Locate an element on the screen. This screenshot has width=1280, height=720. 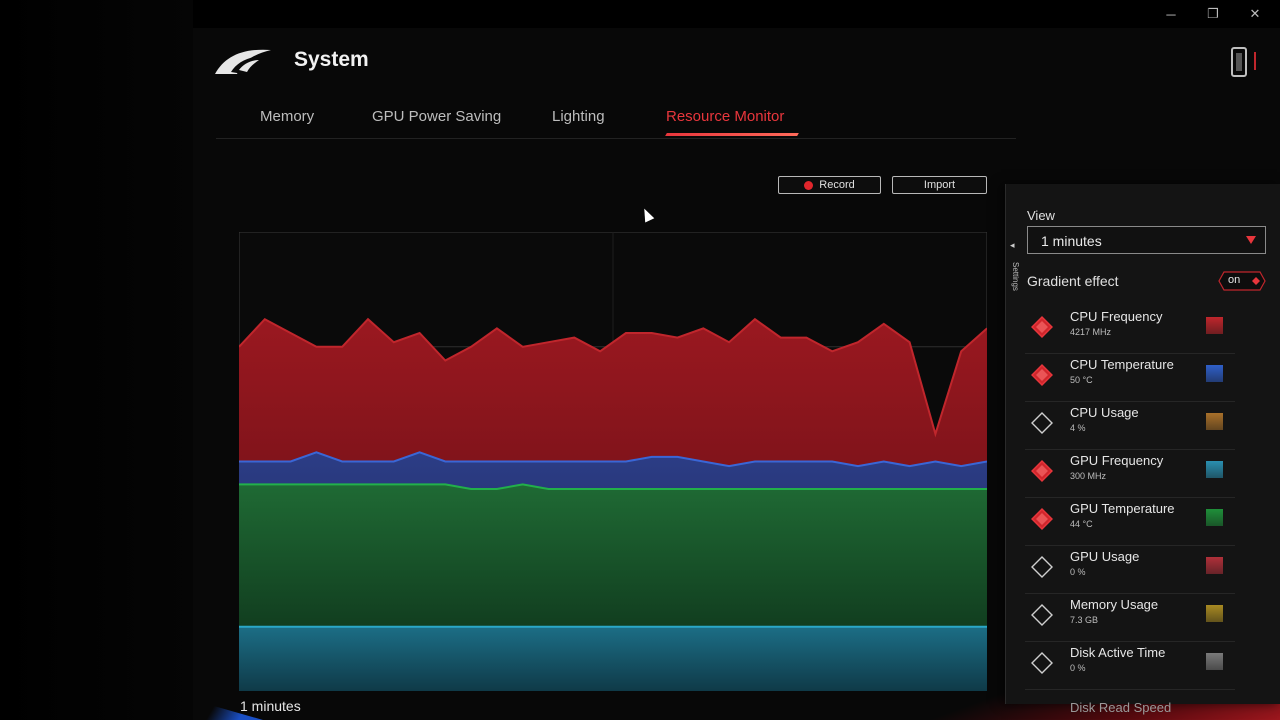
settings-tab-label: Settings is located at coordinates (1015, 276).